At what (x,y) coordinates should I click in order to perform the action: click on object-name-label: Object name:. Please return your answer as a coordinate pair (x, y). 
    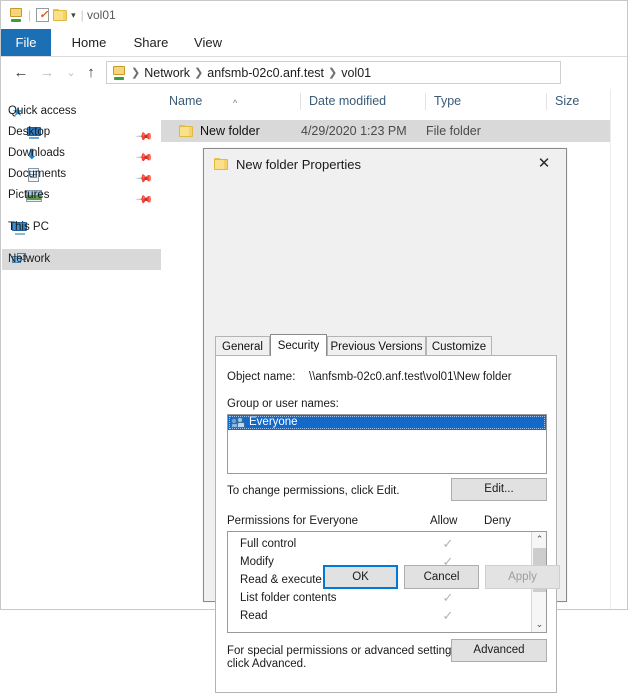
    Looking at the image, I should click on (261, 377).